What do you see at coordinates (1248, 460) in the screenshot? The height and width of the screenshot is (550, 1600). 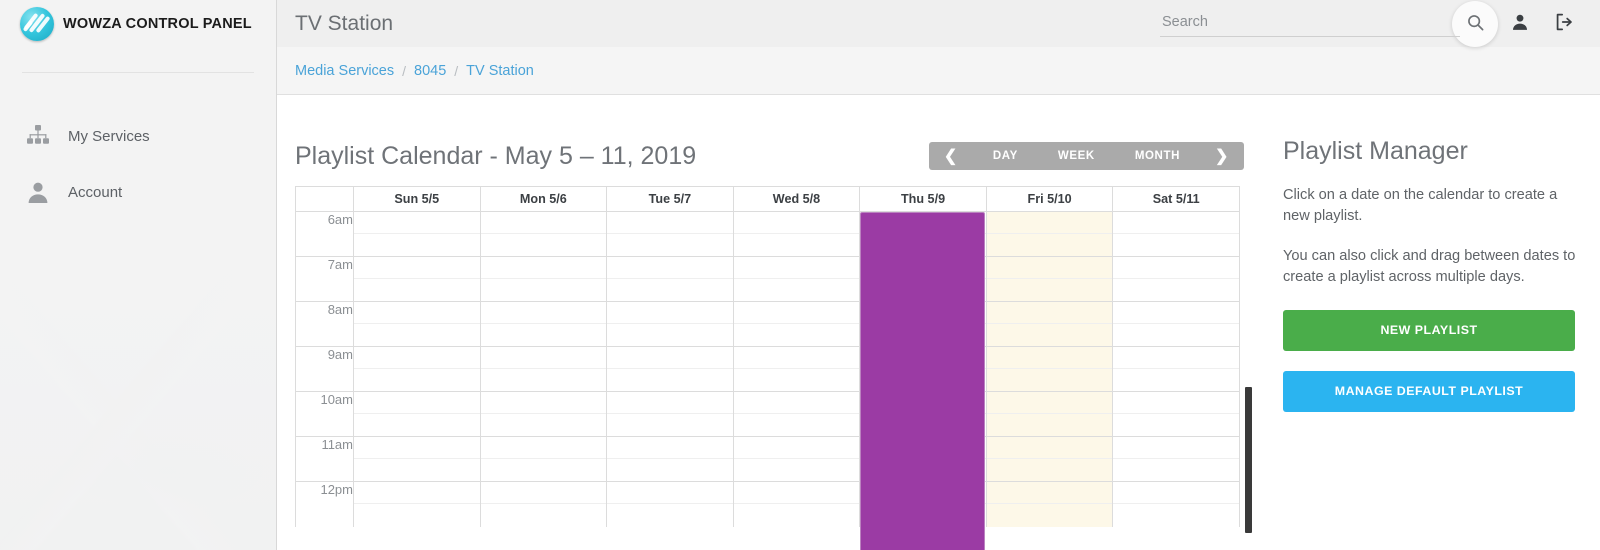 I see `calendar-scrollbar-thumb` at bounding box center [1248, 460].